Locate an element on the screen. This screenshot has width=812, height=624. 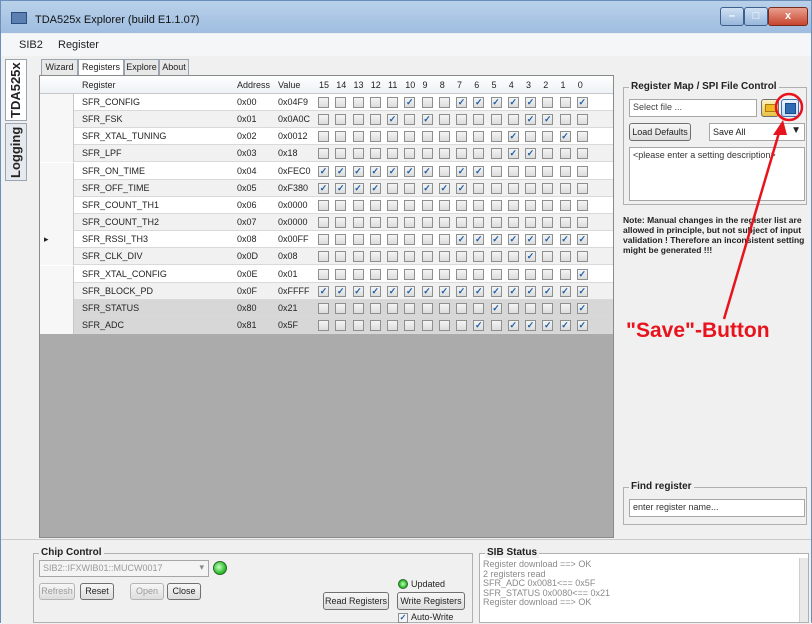
device-select: SIB2::IFXWIB01::MUCW0017 ▾ is located at coordinates (124, 568).